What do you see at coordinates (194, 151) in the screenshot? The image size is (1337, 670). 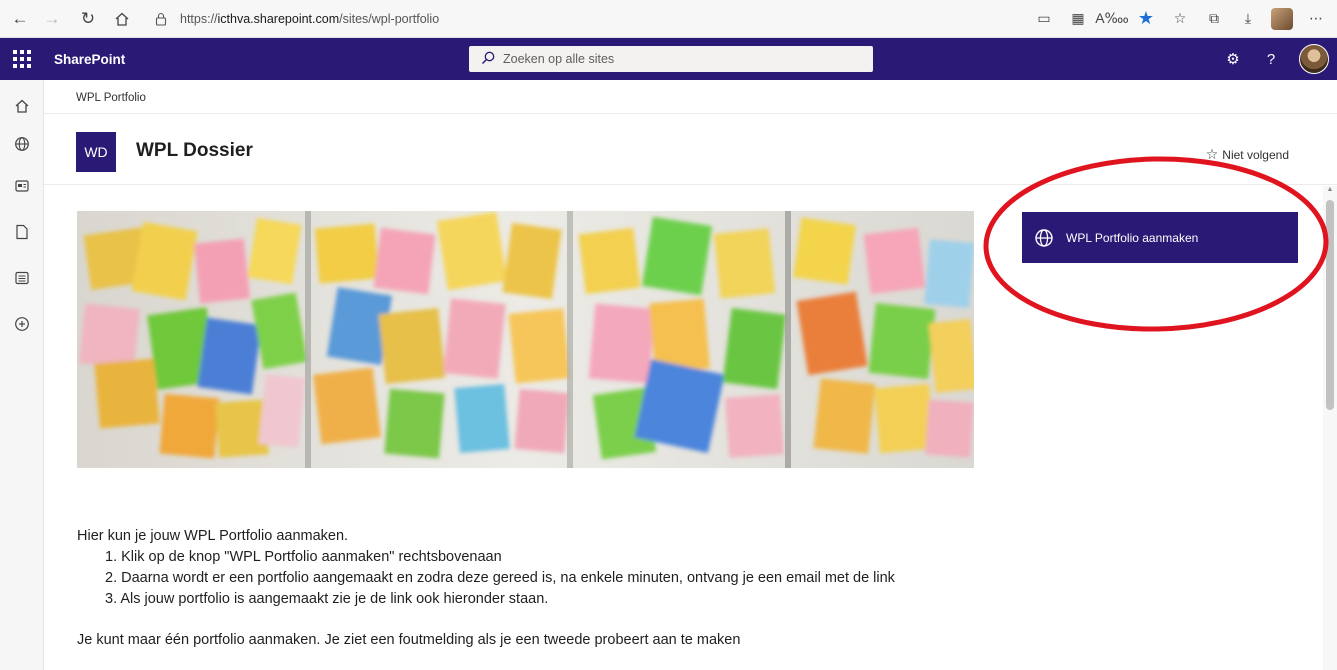 I see `page-title: WPL Dossier` at bounding box center [194, 151].